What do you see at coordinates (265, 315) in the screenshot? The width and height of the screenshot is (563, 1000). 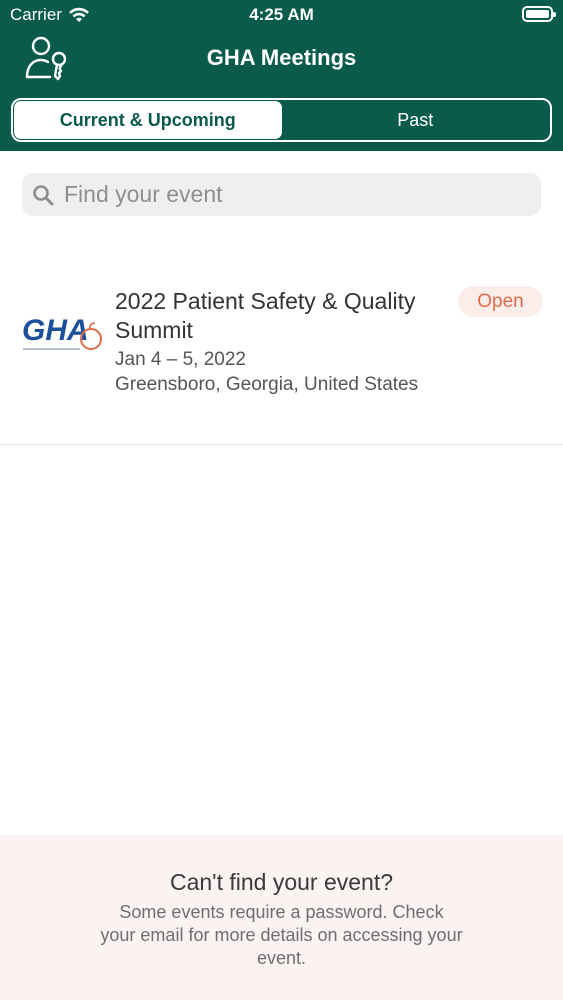 I see `event-title: 2022 Patient Safety & Quality Summit` at bounding box center [265, 315].